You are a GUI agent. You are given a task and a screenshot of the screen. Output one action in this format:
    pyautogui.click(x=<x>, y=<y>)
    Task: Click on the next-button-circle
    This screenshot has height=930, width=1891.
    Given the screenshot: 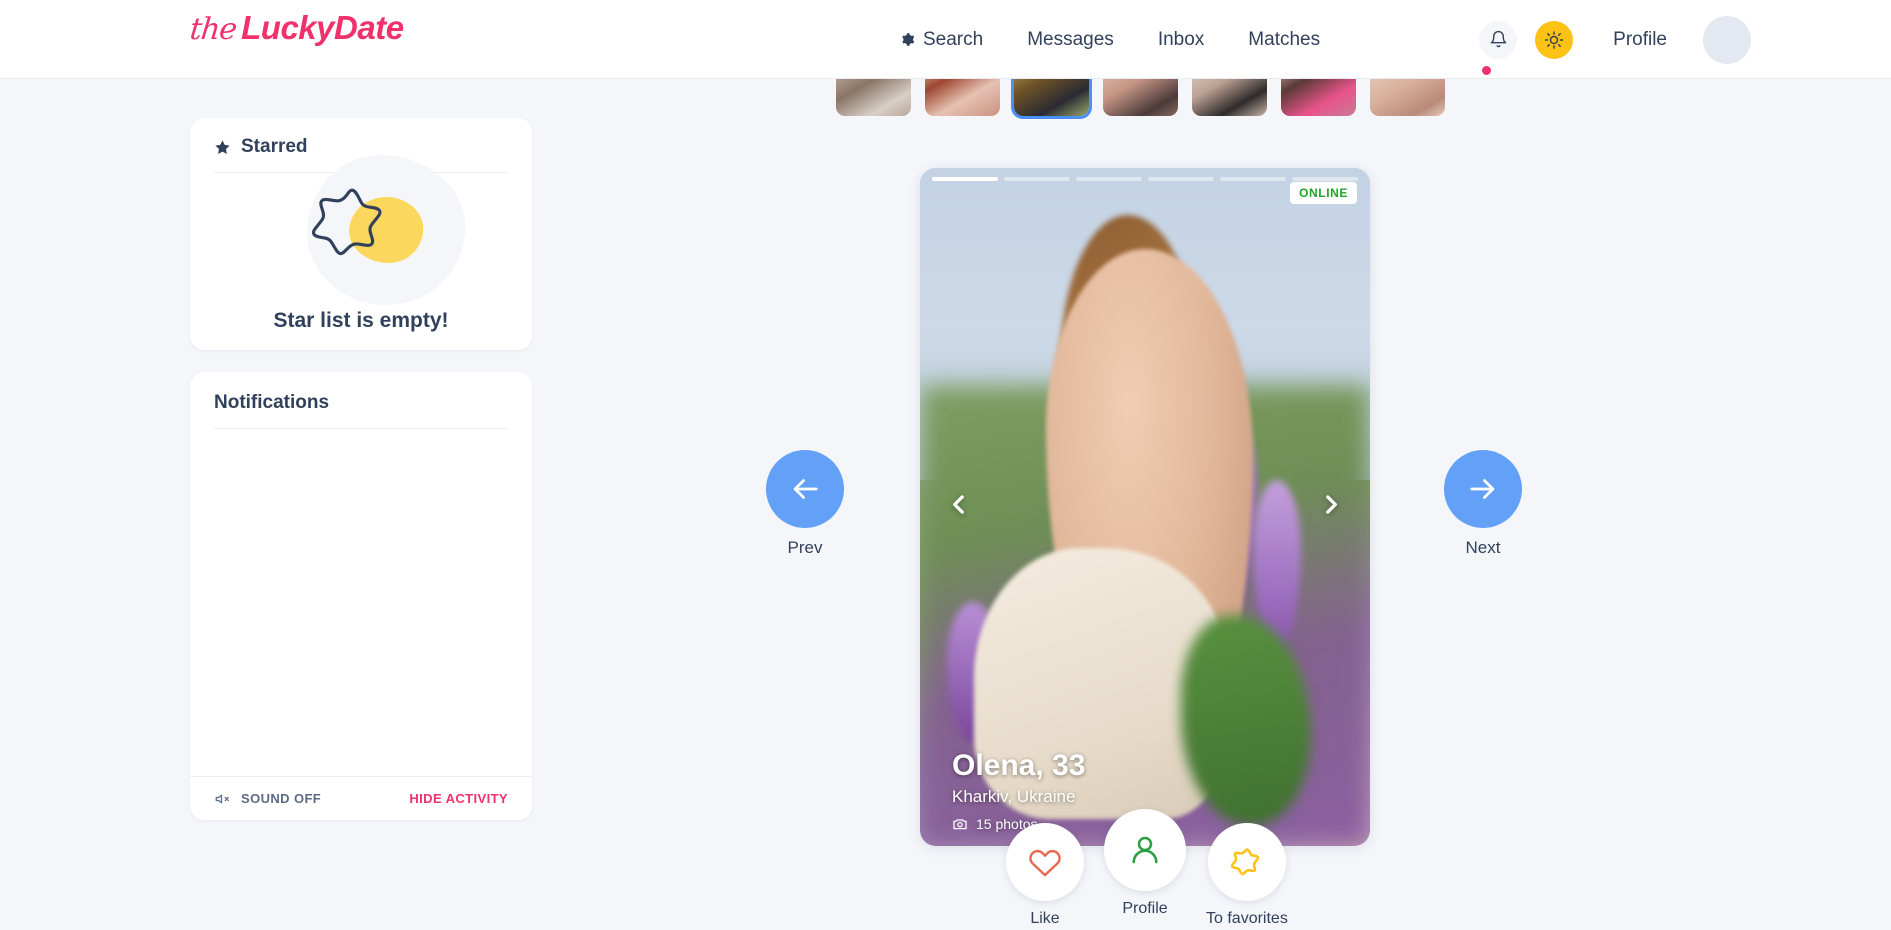 What is the action you would take?
    pyautogui.click(x=1483, y=489)
    